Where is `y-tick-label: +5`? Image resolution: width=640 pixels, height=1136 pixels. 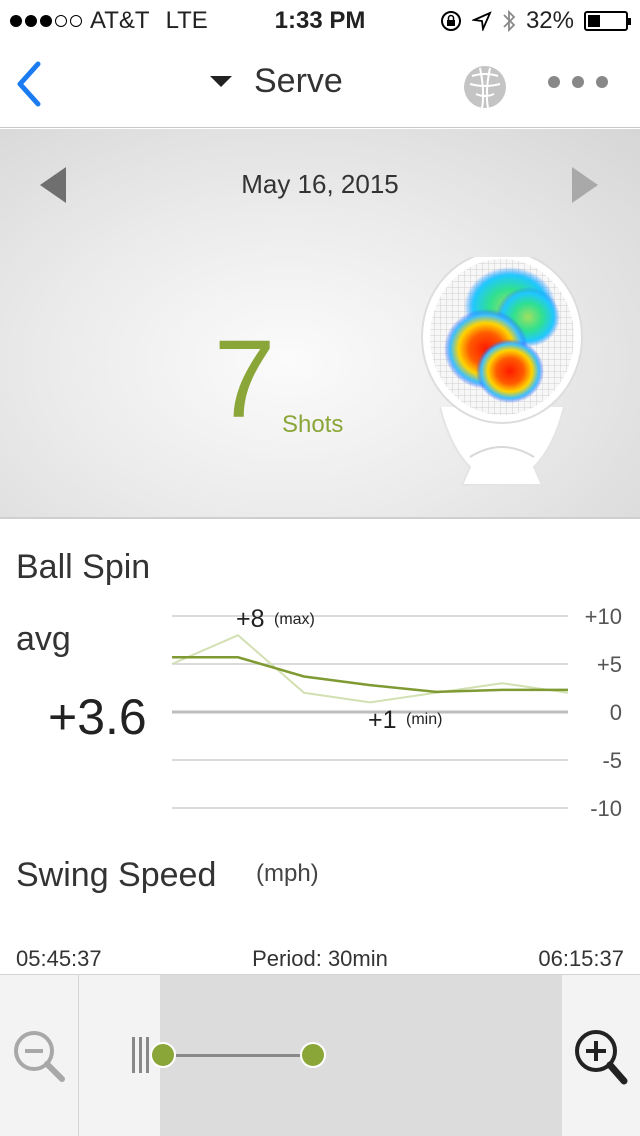 y-tick-label: +5 is located at coordinates (609, 664).